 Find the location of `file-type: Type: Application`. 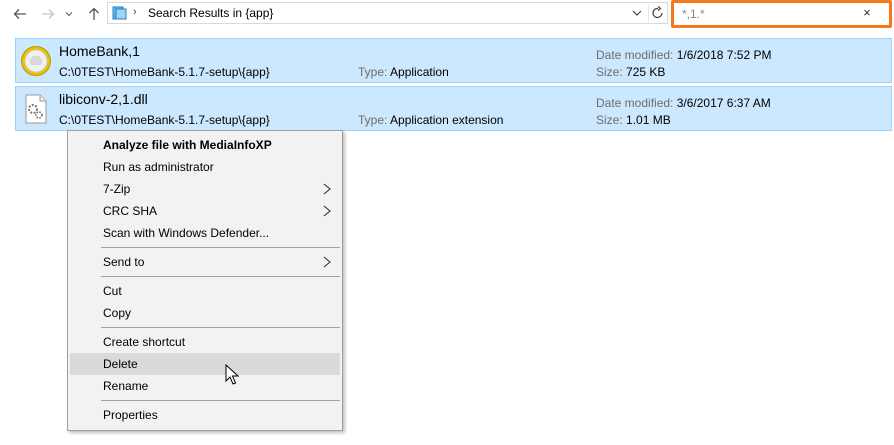

file-type: Type: Application is located at coordinates (403, 72).